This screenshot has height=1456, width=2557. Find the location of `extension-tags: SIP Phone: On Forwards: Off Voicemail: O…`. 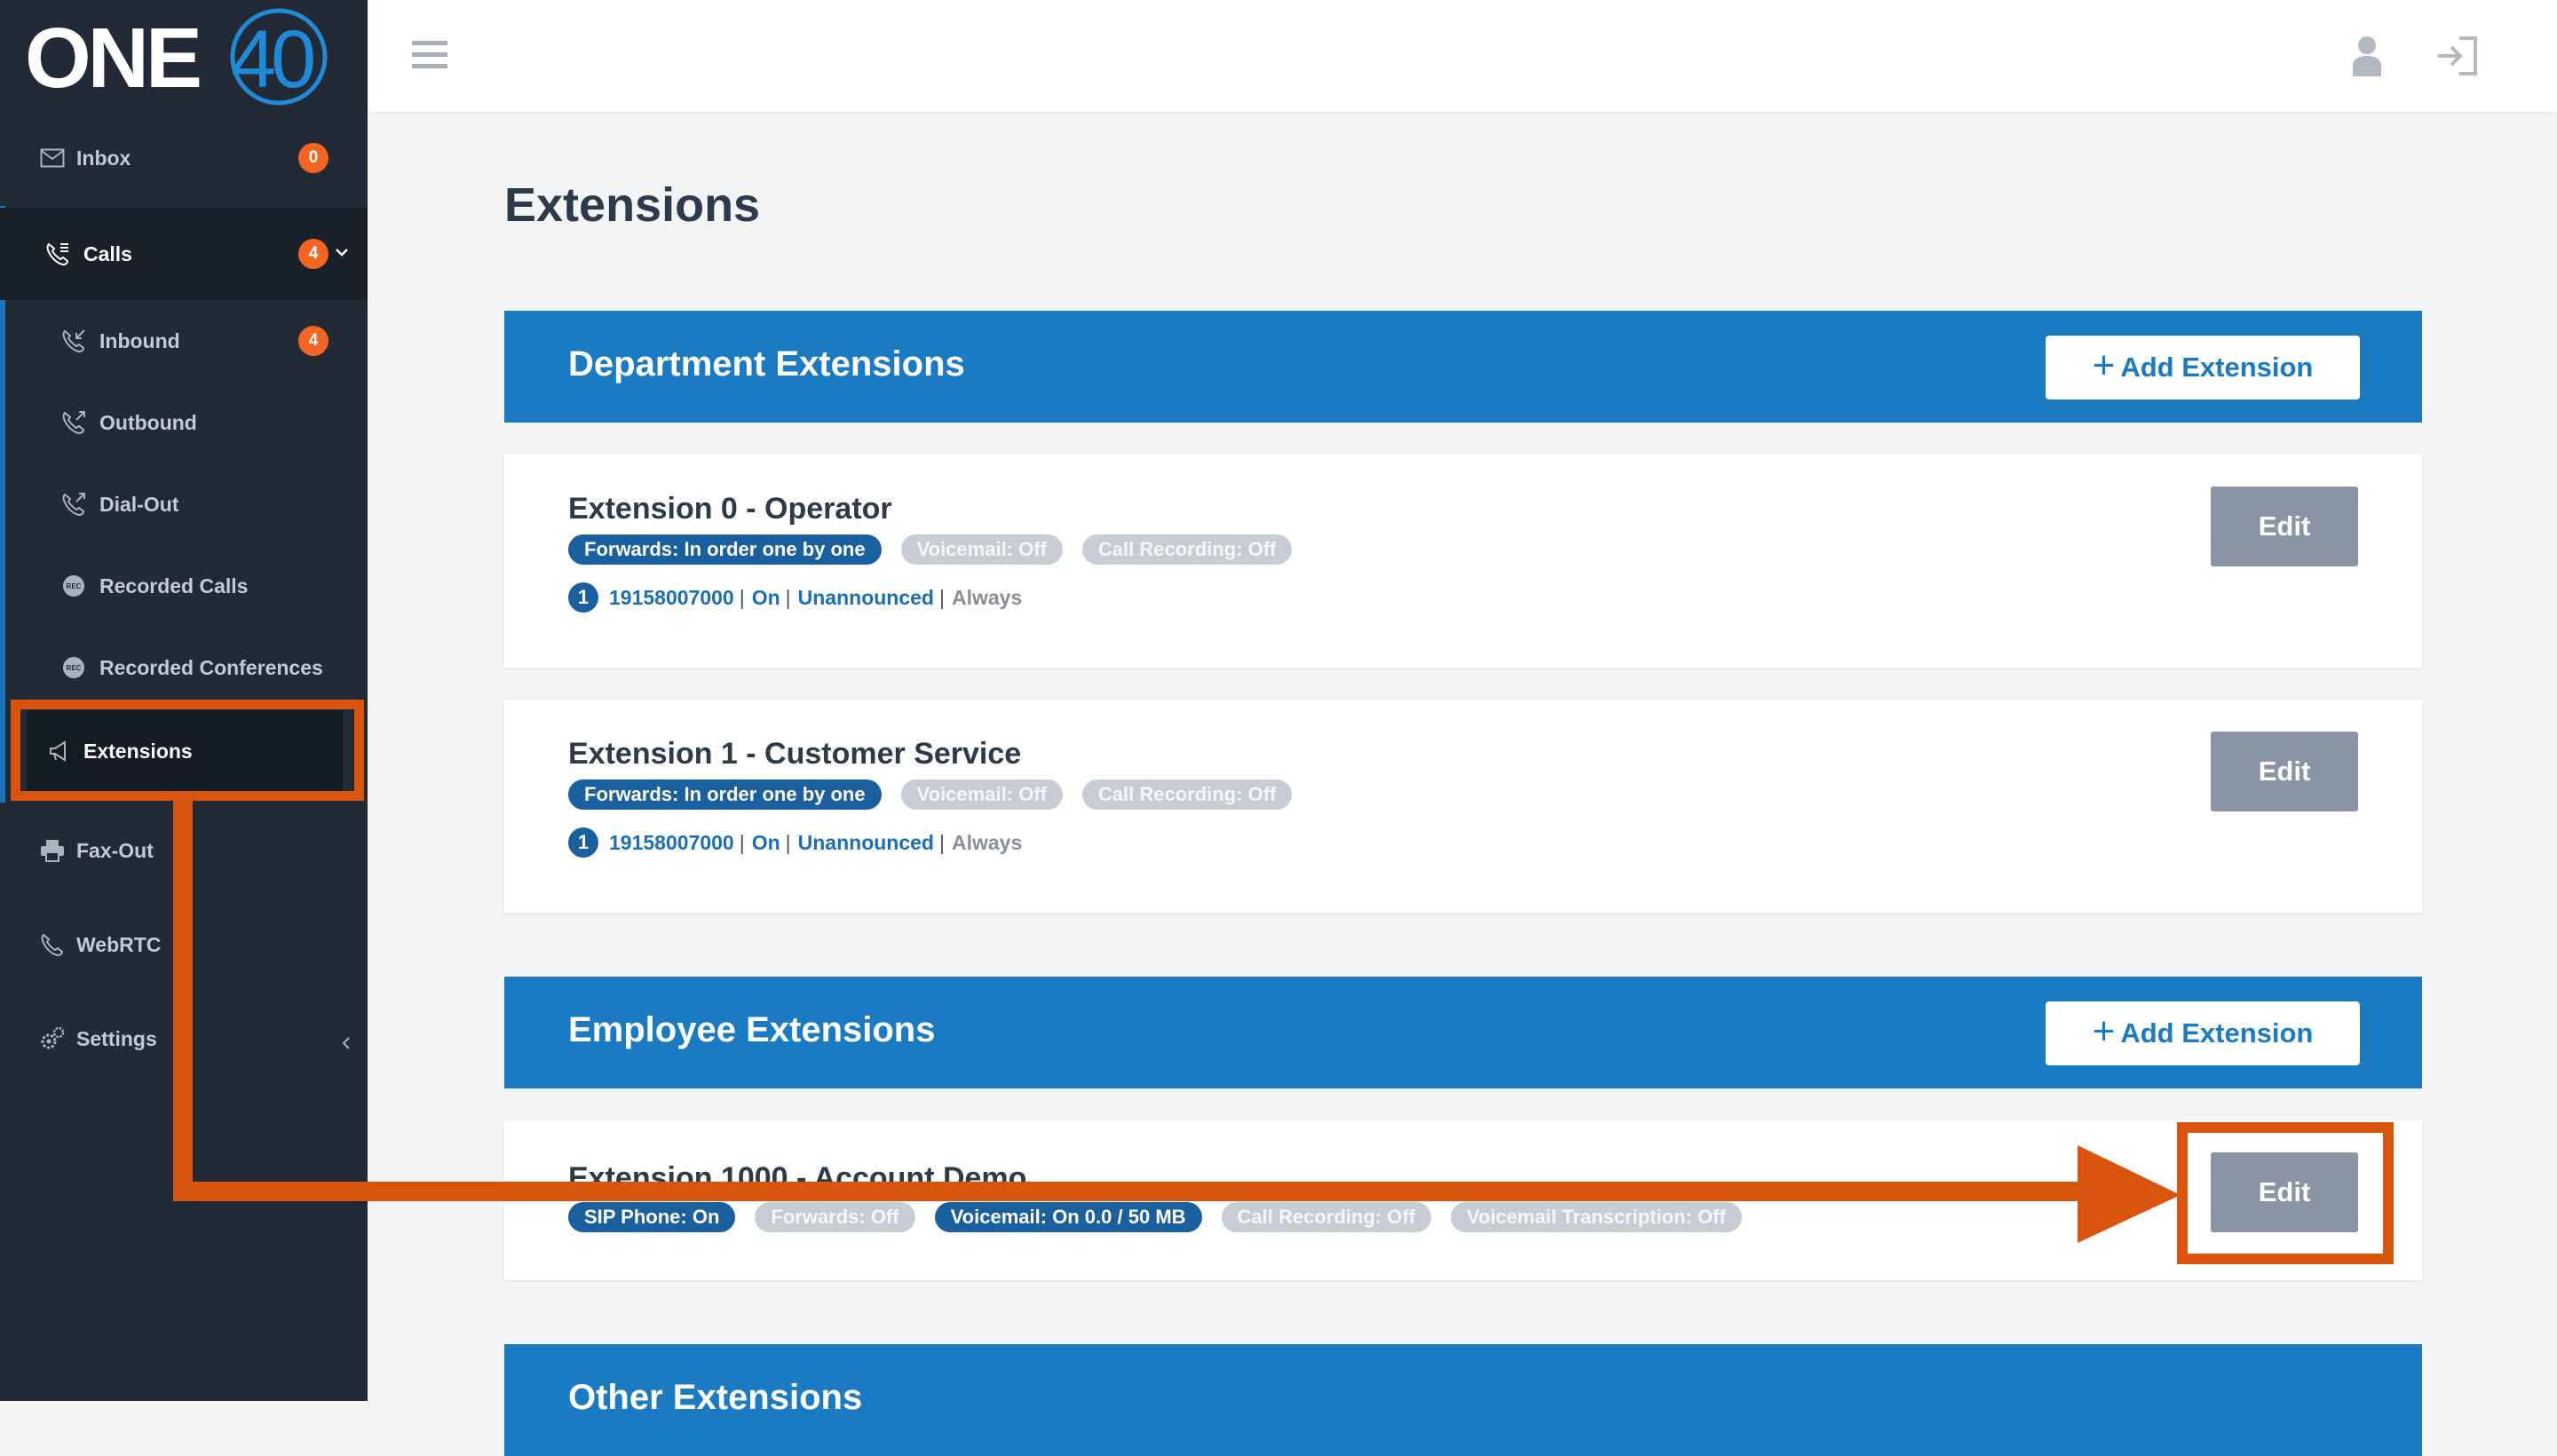

extension-tags: SIP Phone: On Forwards: Off Voicemail: O… is located at coordinates (1155, 1217).